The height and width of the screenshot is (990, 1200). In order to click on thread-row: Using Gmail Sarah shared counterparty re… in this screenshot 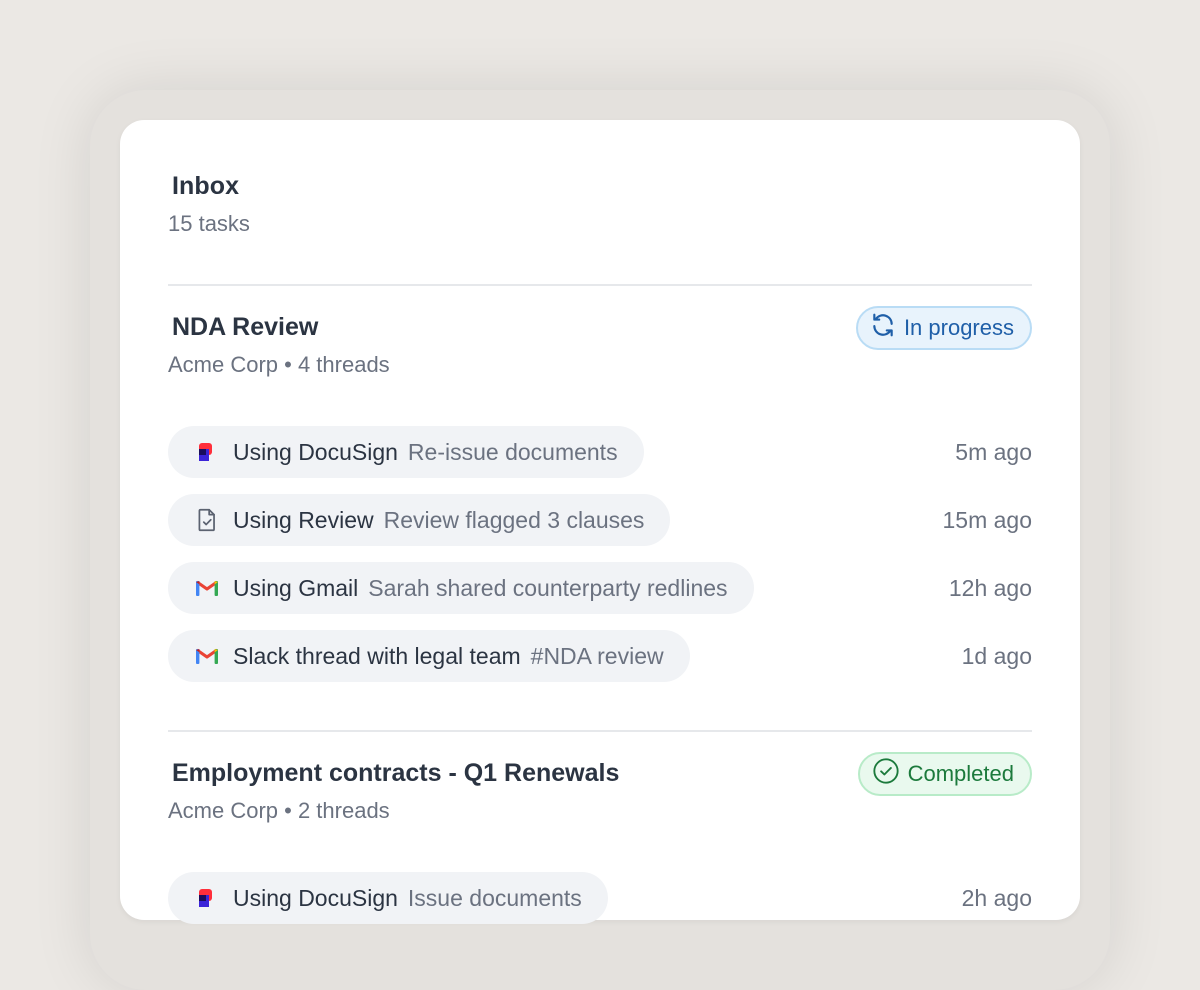, I will do `click(600, 588)`.